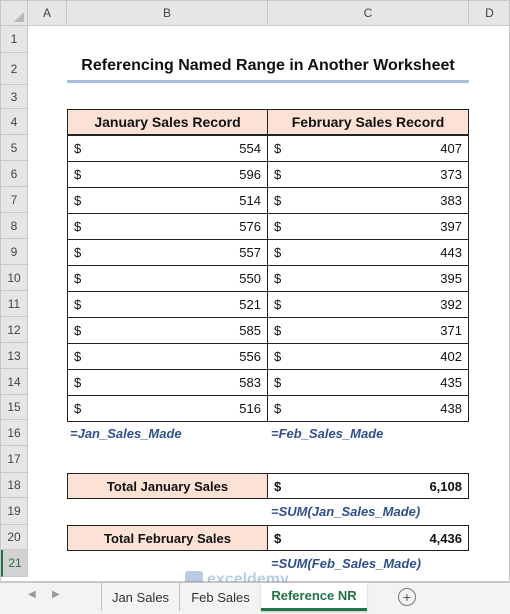 This screenshot has height=614, width=510. What do you see at coordinates (368, 356) in the screenshot?
I see `feb-sales-cell: $402` at bounding box center [368, 356].